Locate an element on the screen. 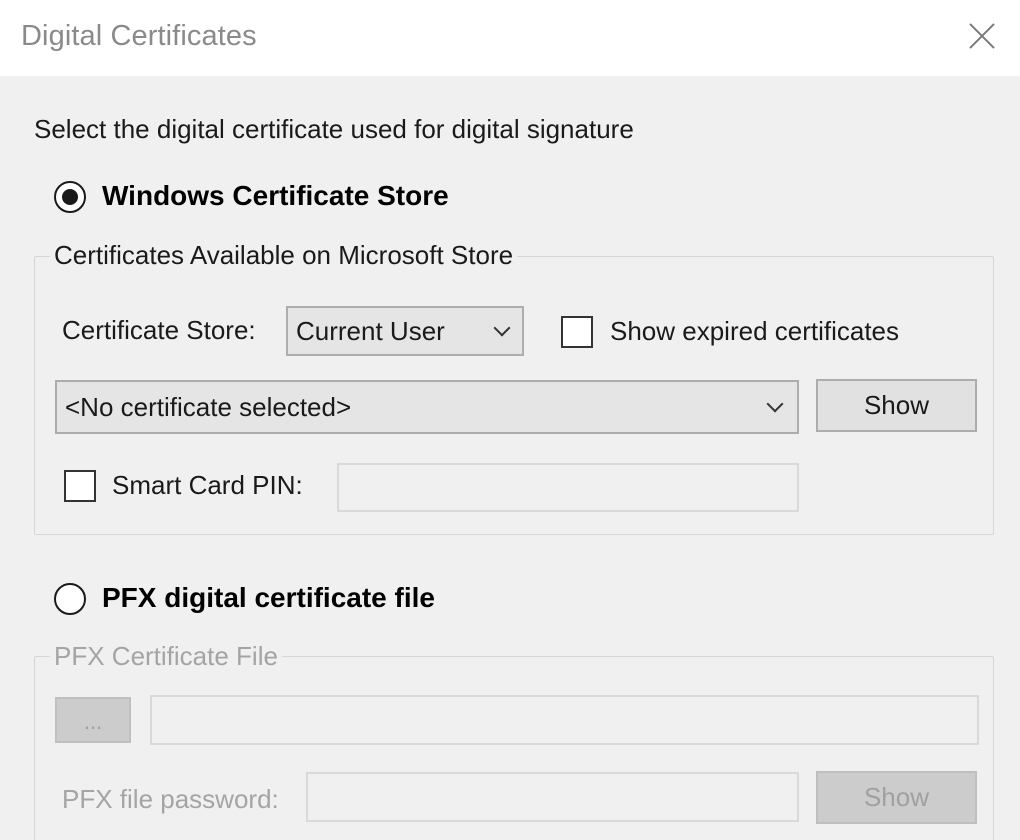 Image resolution: width=1020 pixels, height=840 pixels. smart-card-pin-checkbox is located at coordinates (80, 486).